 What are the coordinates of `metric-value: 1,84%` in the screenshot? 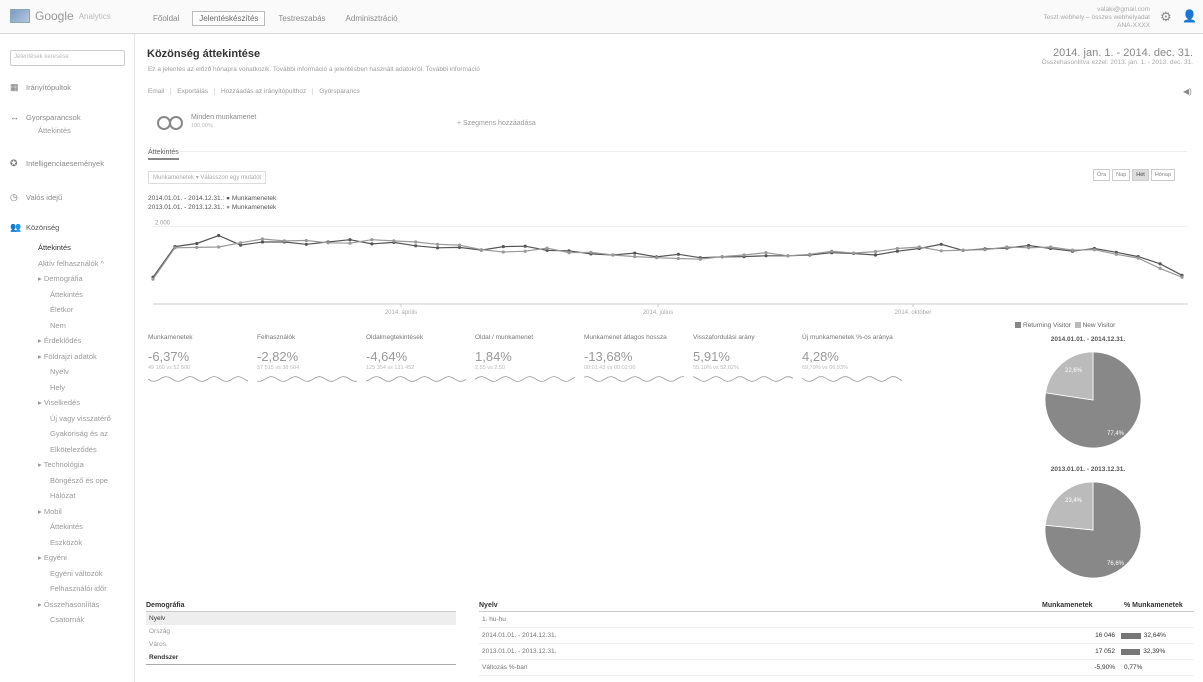 It's located at (493, 356).